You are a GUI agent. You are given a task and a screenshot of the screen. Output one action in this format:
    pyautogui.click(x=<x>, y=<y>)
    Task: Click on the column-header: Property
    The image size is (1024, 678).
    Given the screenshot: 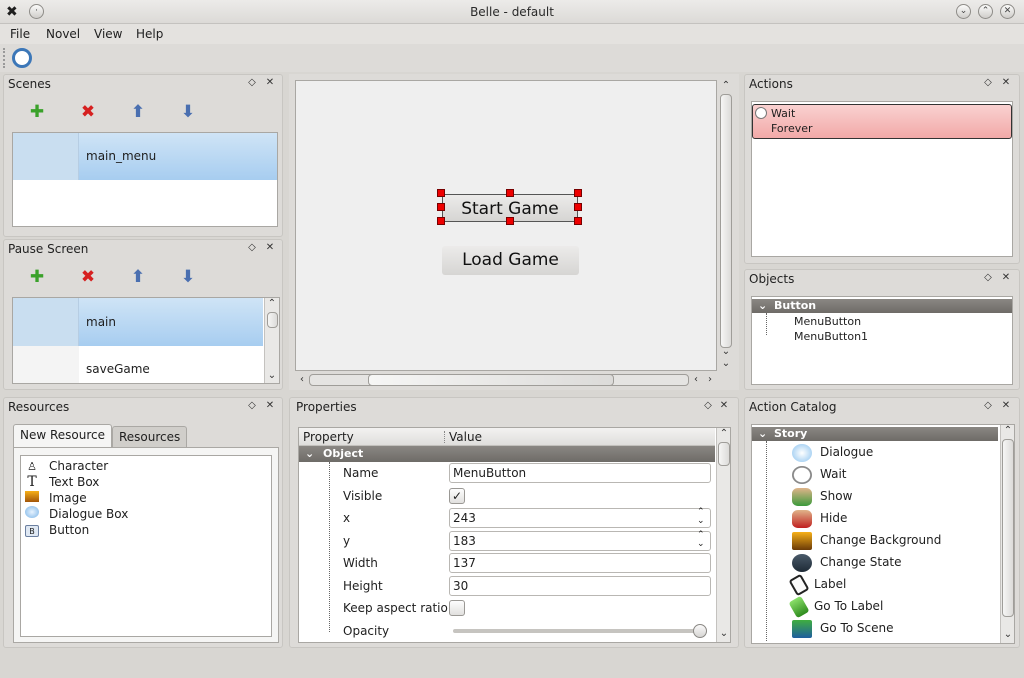 What is the action you would take?
    pyautogui.click(x=328, y=437)
    